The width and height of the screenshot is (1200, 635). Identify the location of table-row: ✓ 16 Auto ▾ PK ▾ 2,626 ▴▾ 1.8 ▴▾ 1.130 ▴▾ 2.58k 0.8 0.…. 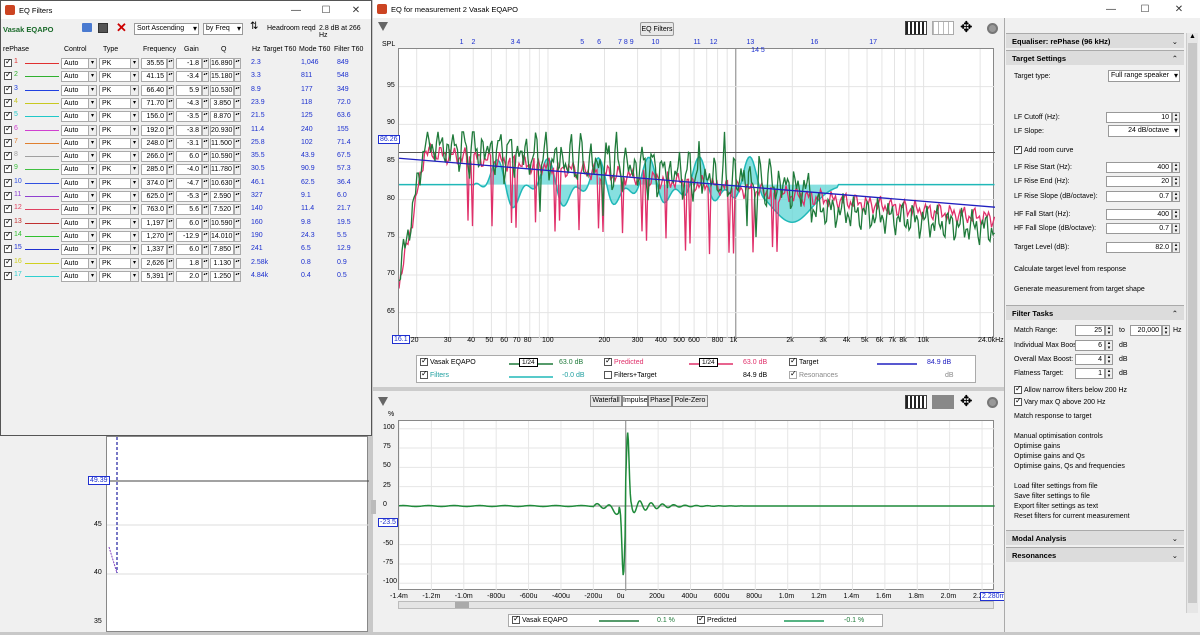
(186, 263).